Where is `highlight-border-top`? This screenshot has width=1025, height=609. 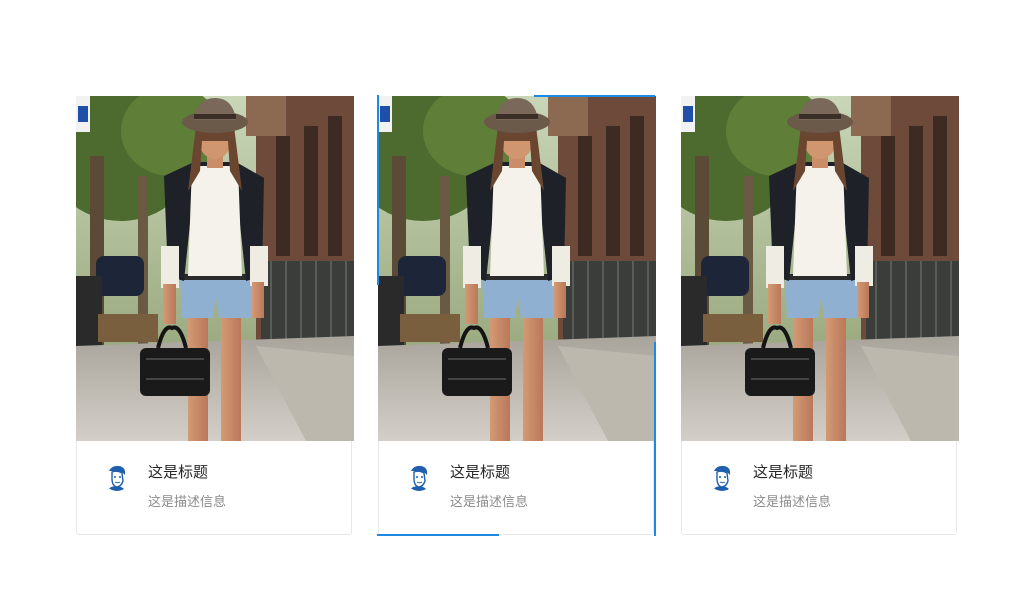 highlight-border-top is located at coordinates (594, 96).